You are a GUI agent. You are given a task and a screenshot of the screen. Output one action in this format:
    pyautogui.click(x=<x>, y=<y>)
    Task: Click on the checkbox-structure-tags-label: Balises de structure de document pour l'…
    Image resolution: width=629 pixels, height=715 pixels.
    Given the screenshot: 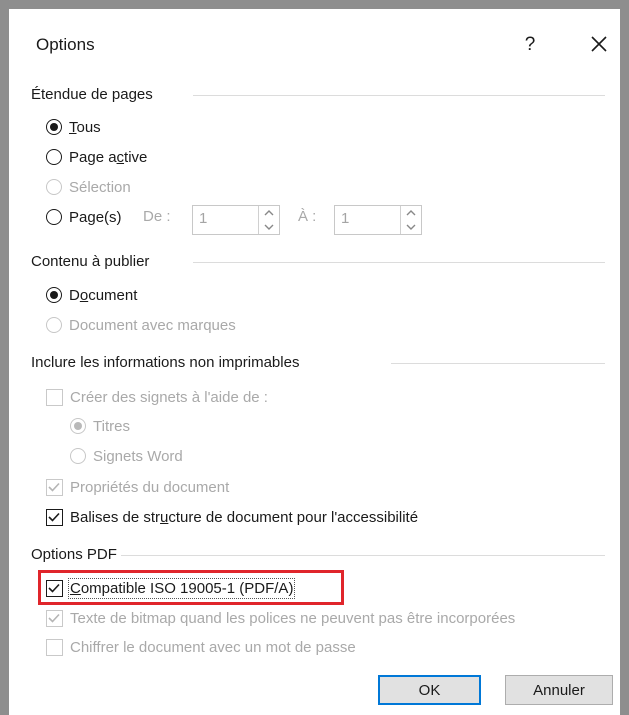 What is the action you would take?
    pyautogui.click(x=244, y=517)
    